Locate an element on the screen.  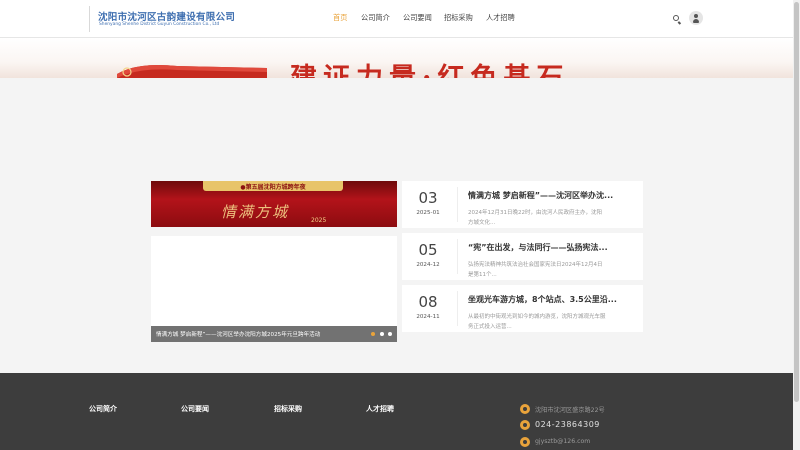
footer-address: 沈阳市沈河区盛京路22号 is located at coordinates (570, 410).